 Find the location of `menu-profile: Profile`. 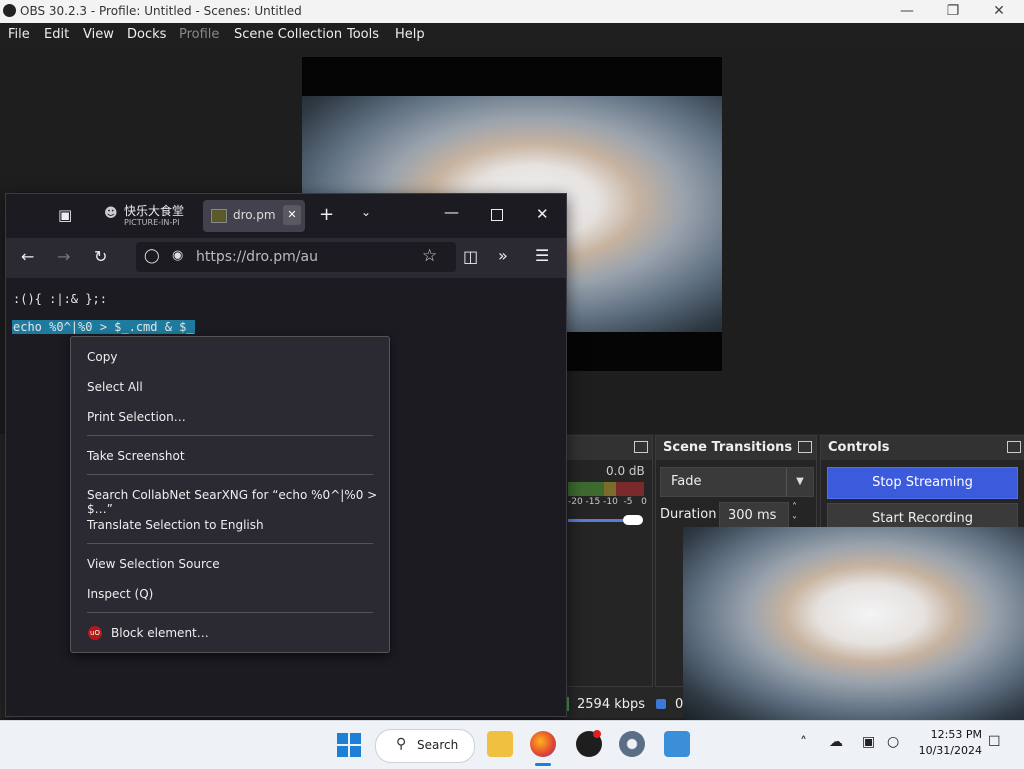

menu-profile: Profile is located at coordinates (199, 34).